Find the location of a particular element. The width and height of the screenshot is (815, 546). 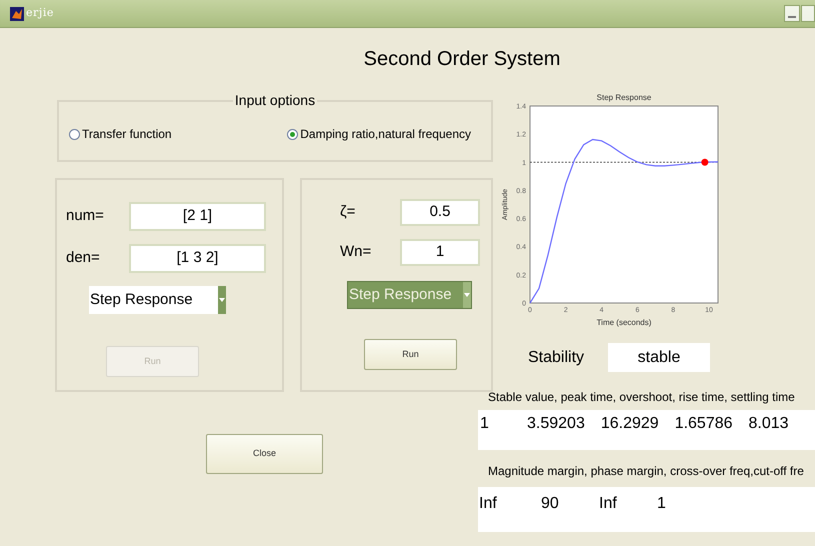

maximize-button is located at coordinates (808, 13).